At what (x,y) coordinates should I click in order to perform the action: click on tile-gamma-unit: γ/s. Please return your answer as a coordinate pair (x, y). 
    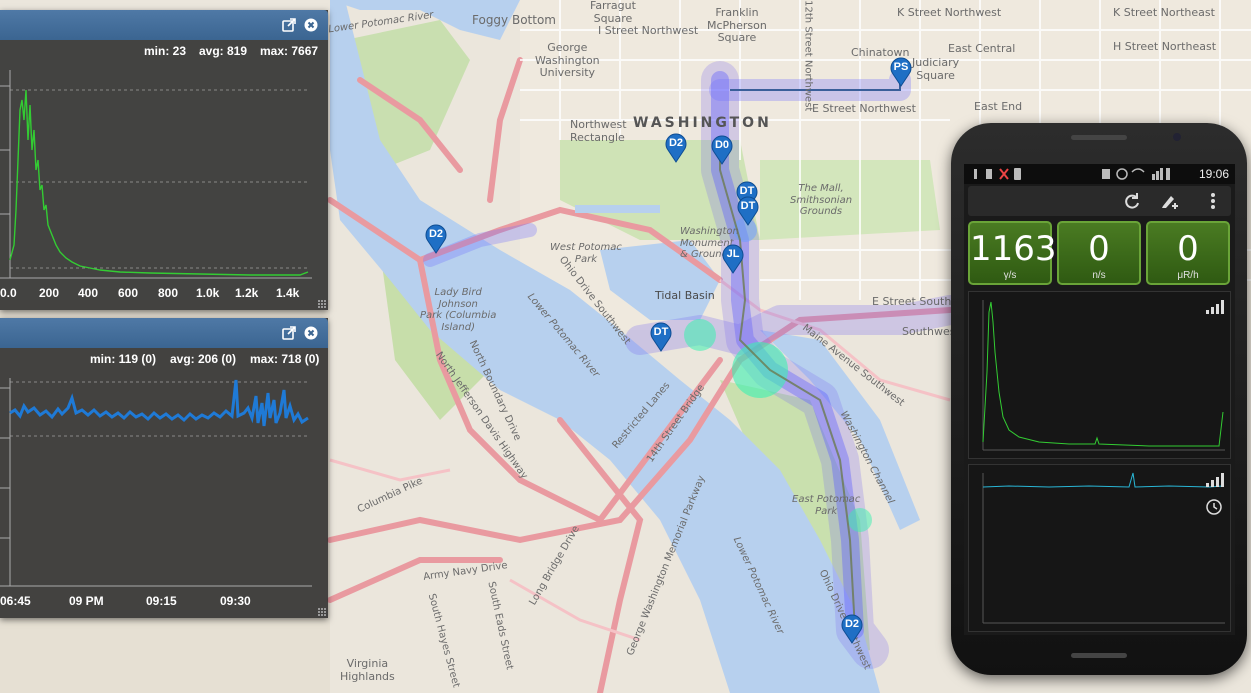
    Looking at the image, I should click on (1010, 275).